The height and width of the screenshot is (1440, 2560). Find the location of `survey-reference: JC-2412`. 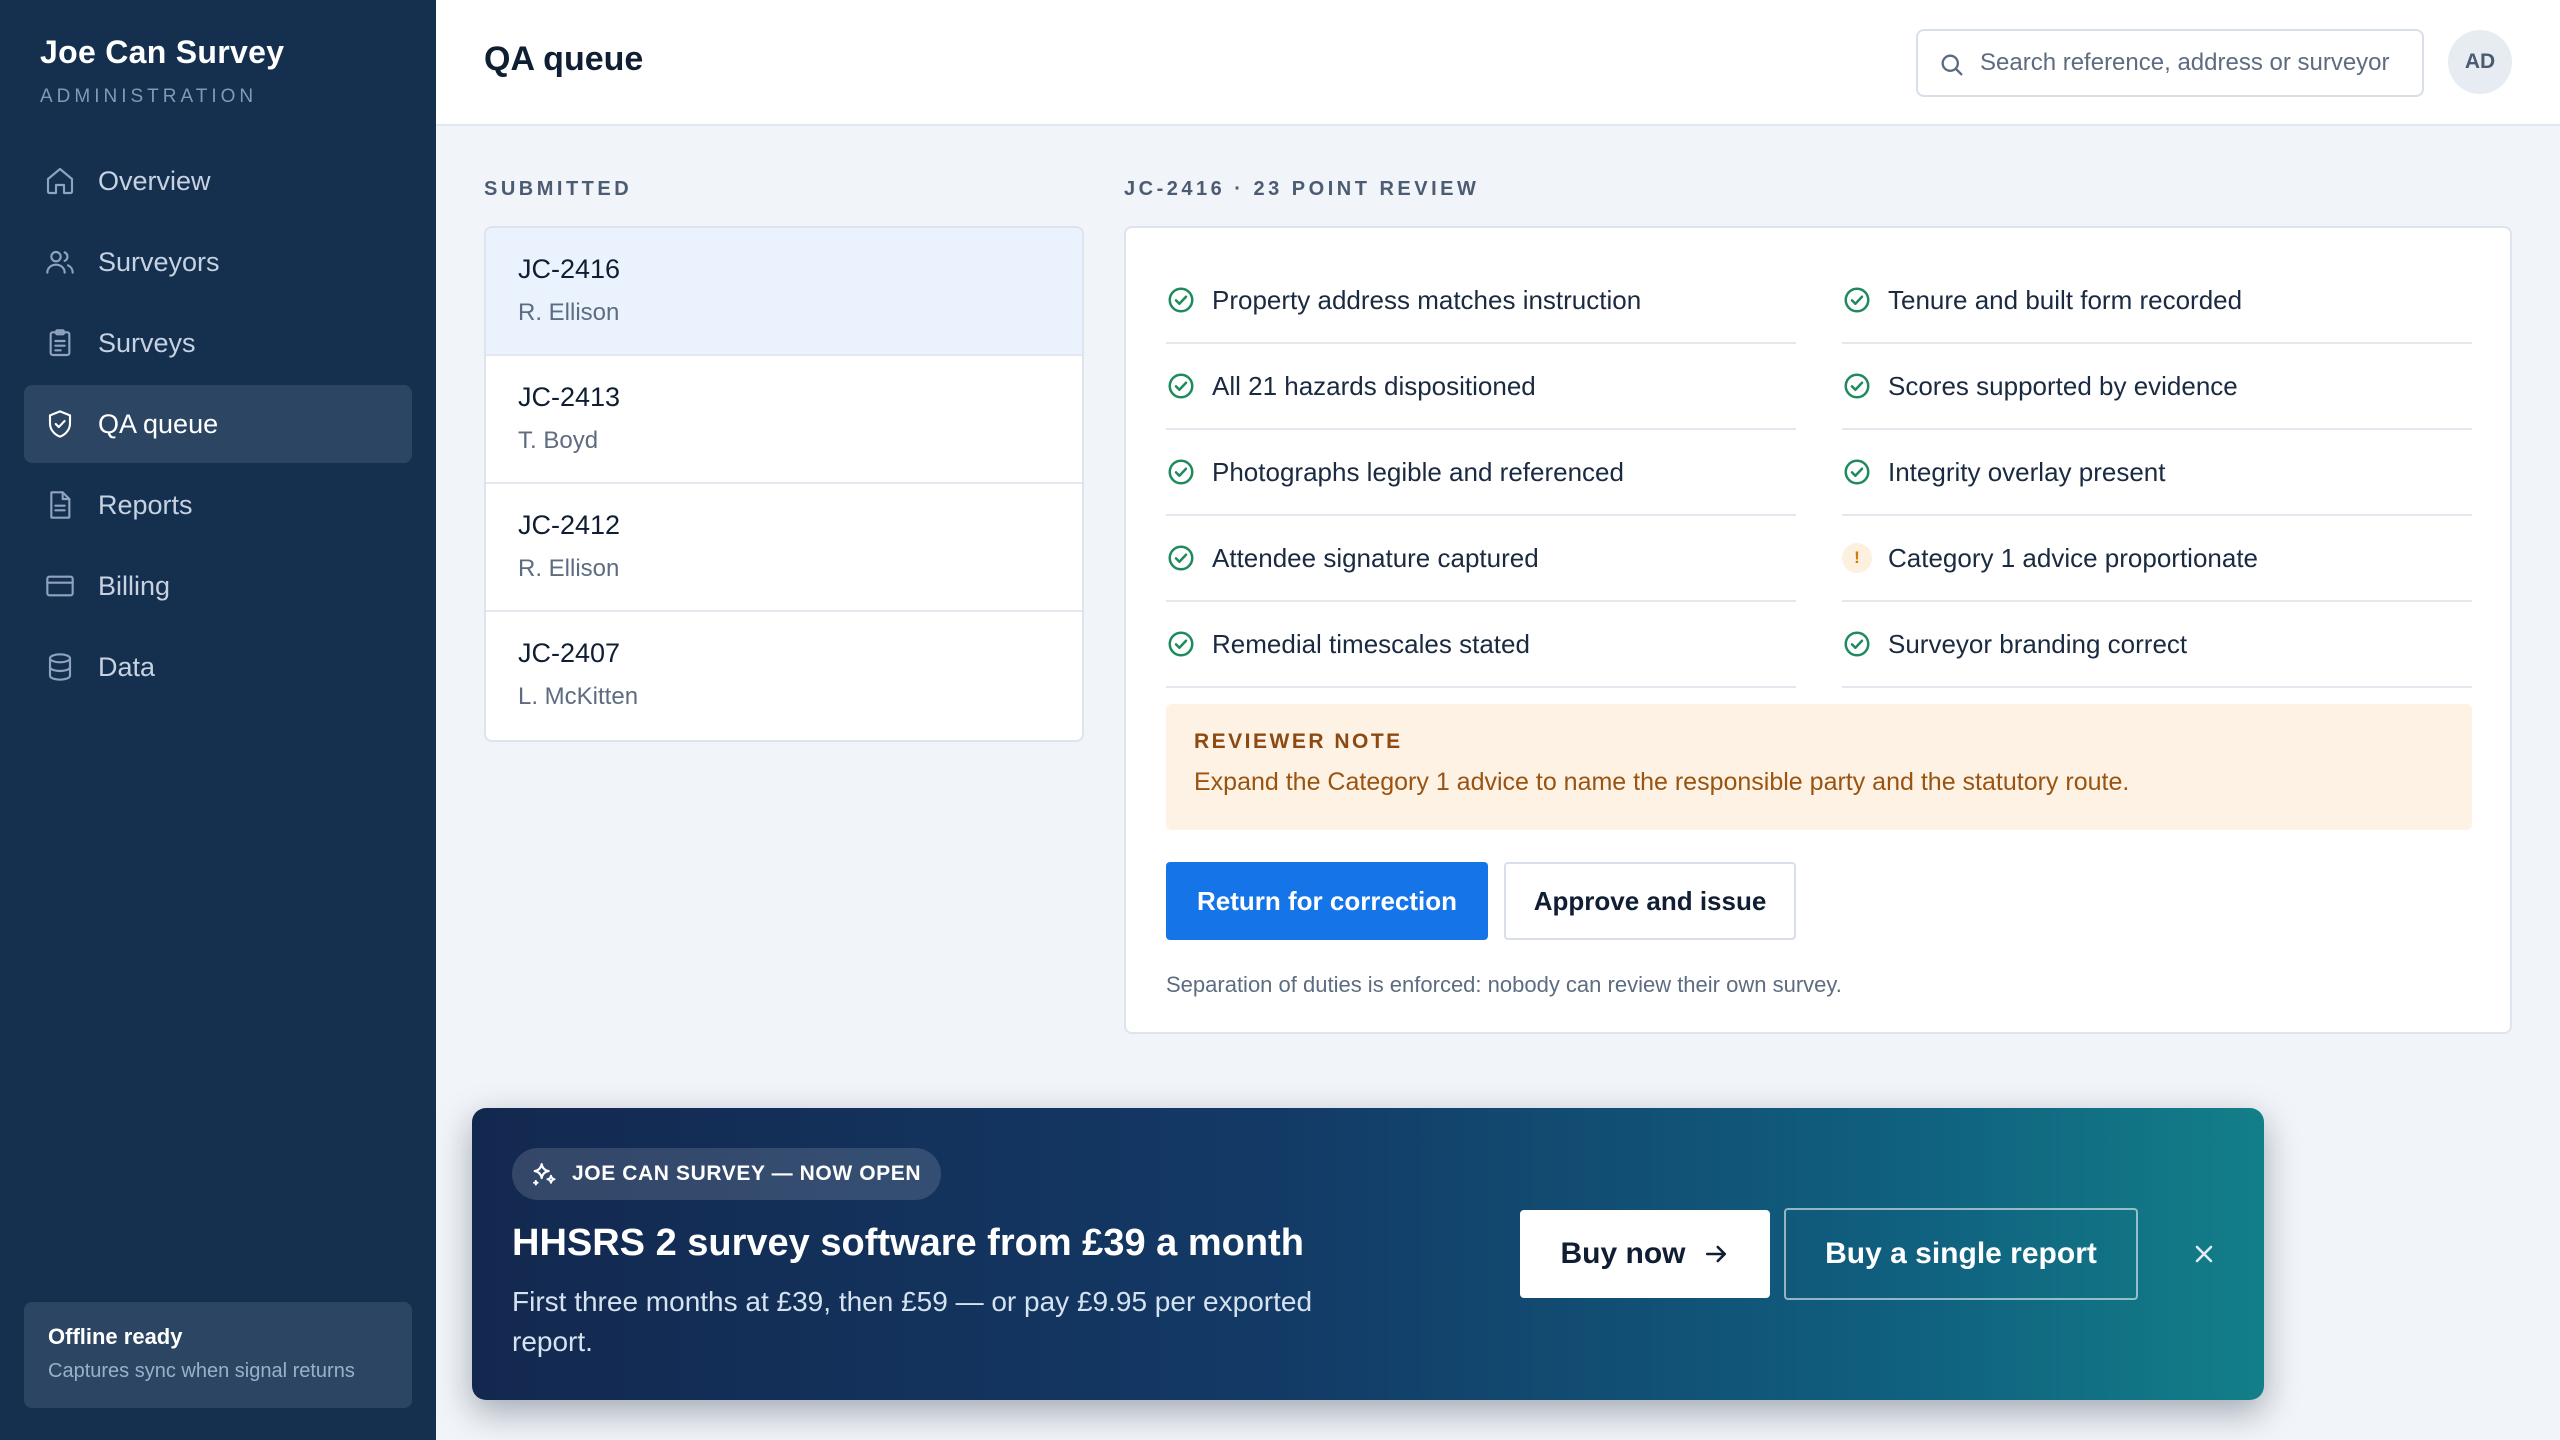

survey-reference: JC-2412 is located at coordinates (569, 525).